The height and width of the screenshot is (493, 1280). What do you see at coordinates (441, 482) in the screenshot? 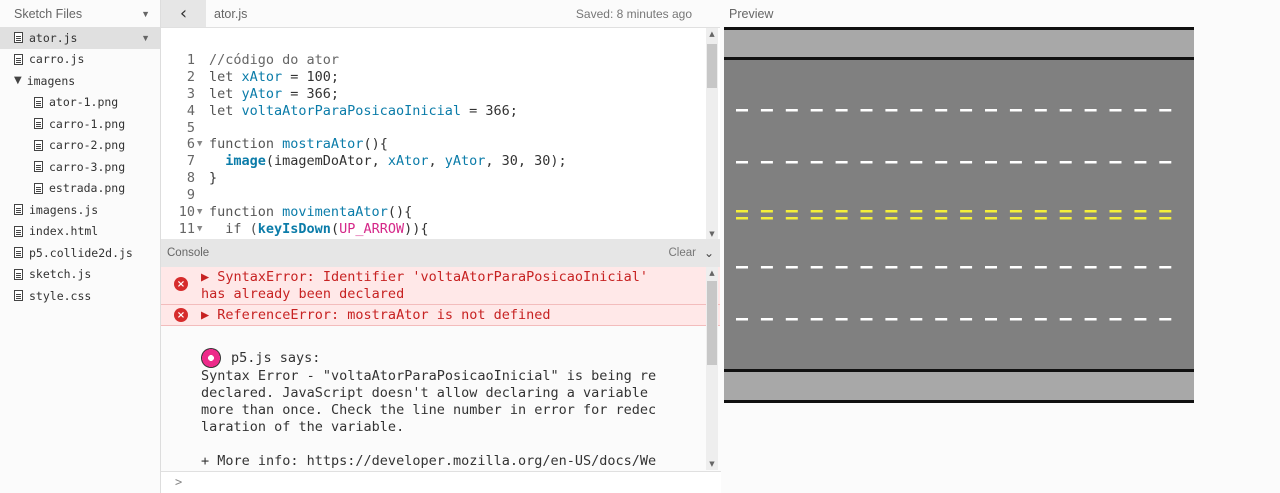
I see `console-input: >` at bounding box center [441, 482].